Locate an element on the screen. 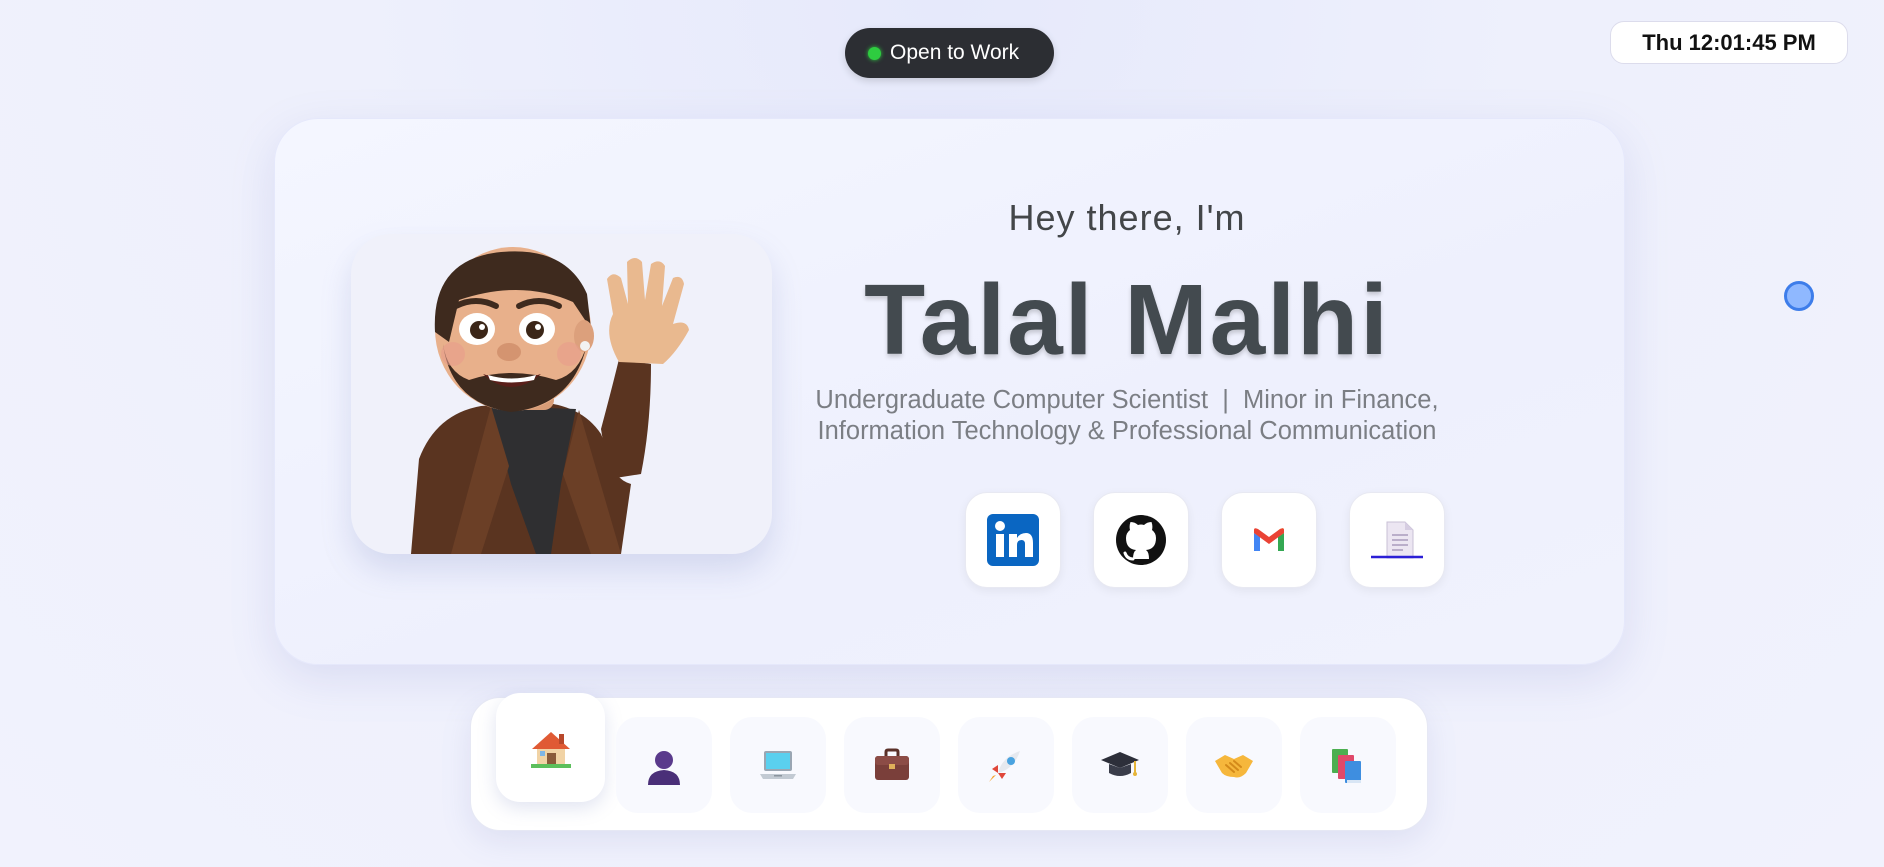 The image size is (1884, 867). cursor-indicator is located at coordinates (1799, 296).